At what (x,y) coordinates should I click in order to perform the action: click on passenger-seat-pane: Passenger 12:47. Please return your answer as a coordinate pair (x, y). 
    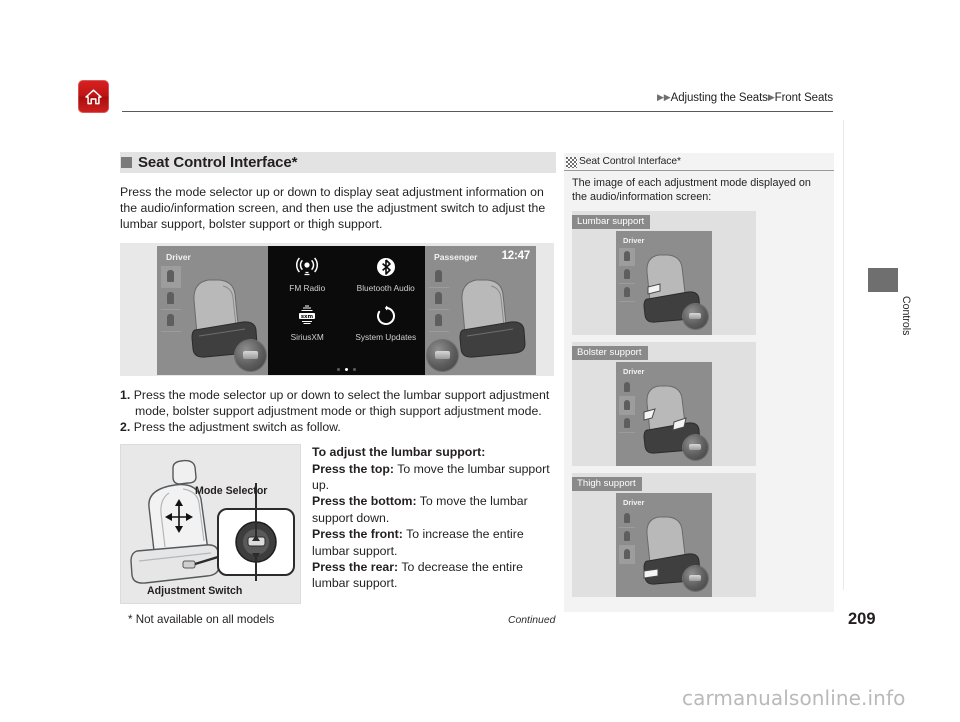
    Looking at the image, I should click on (480, 310).